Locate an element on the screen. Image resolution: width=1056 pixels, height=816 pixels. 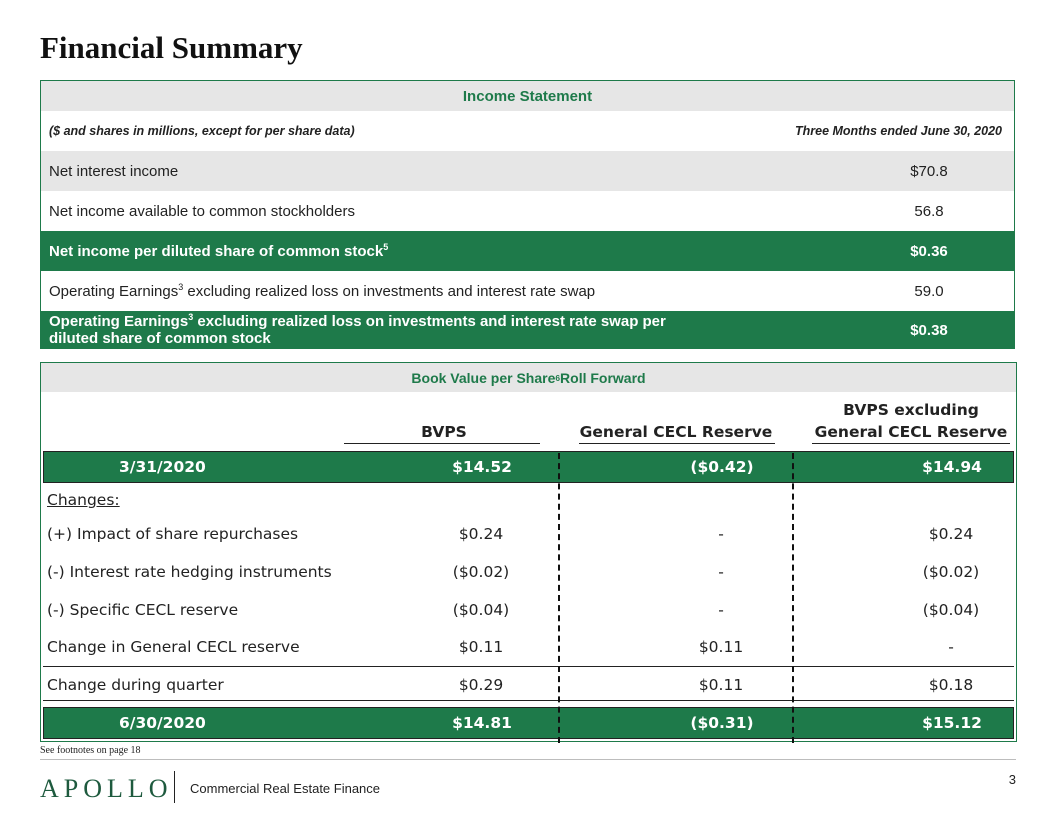
table-row-opening: 3/31/2020 $14.52 ($0.42) $14.94 is located at coordinates (528, 467).